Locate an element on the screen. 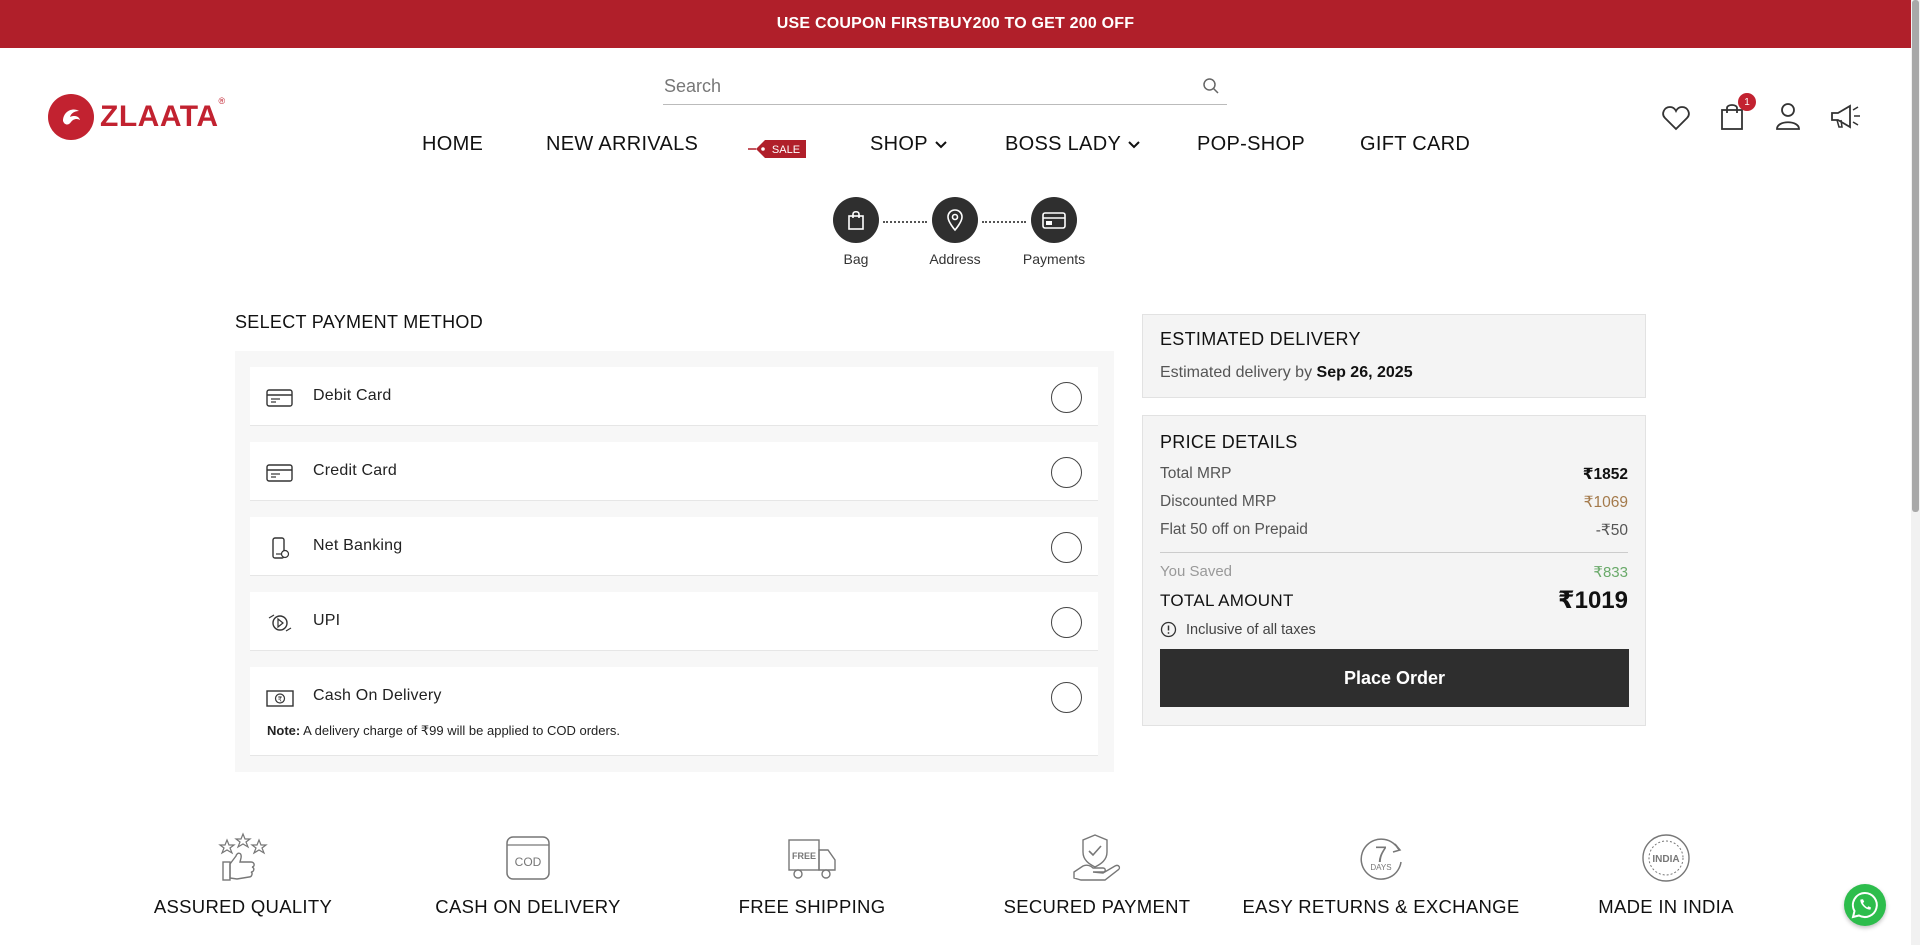 The width and height of the screenshot is (1920, 945). nav-item-label: POP-SHOP is located at coordinates (1251, 144).